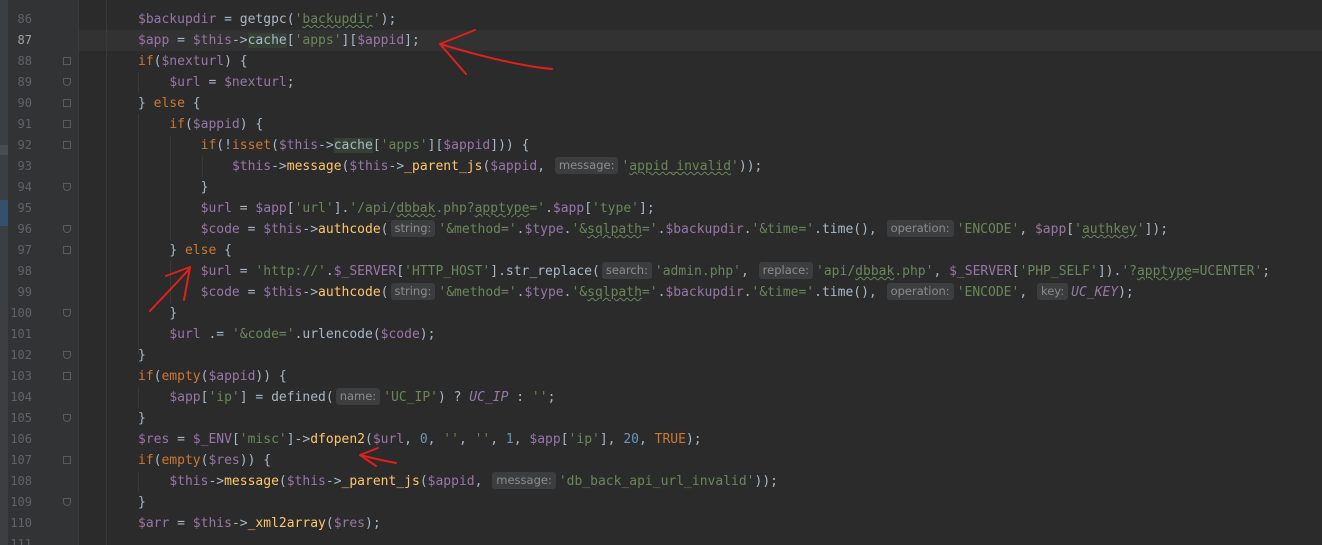 The image size is (1322, 545). Describe the element at coordinates (661, 82) in the screenshot. I see `code-line: 89 $url = $nexturl;` at that location.